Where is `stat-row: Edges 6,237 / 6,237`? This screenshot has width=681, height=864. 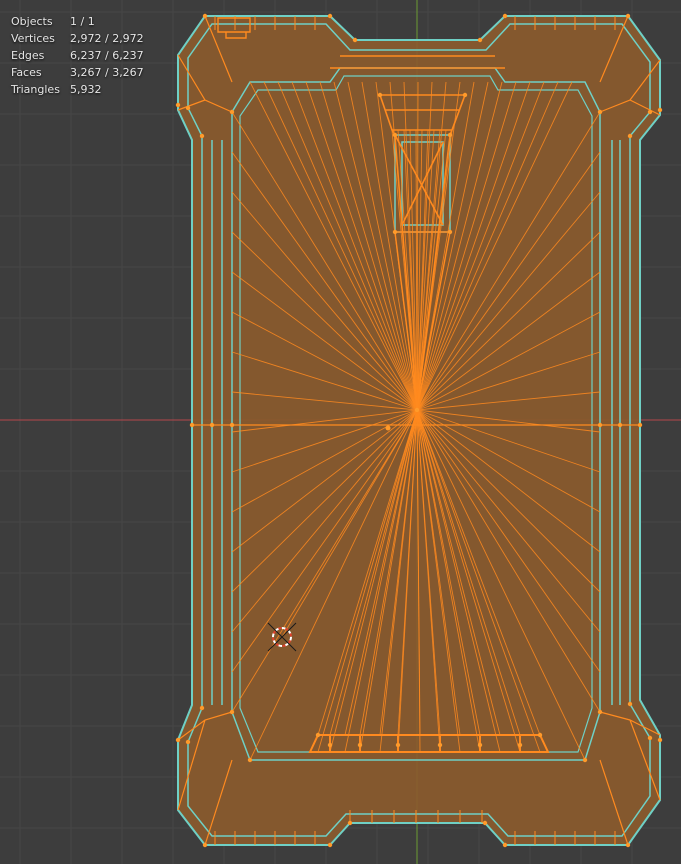
stat-row: Edges 6,237 / 6,237 is located at coordinates (77, 55).